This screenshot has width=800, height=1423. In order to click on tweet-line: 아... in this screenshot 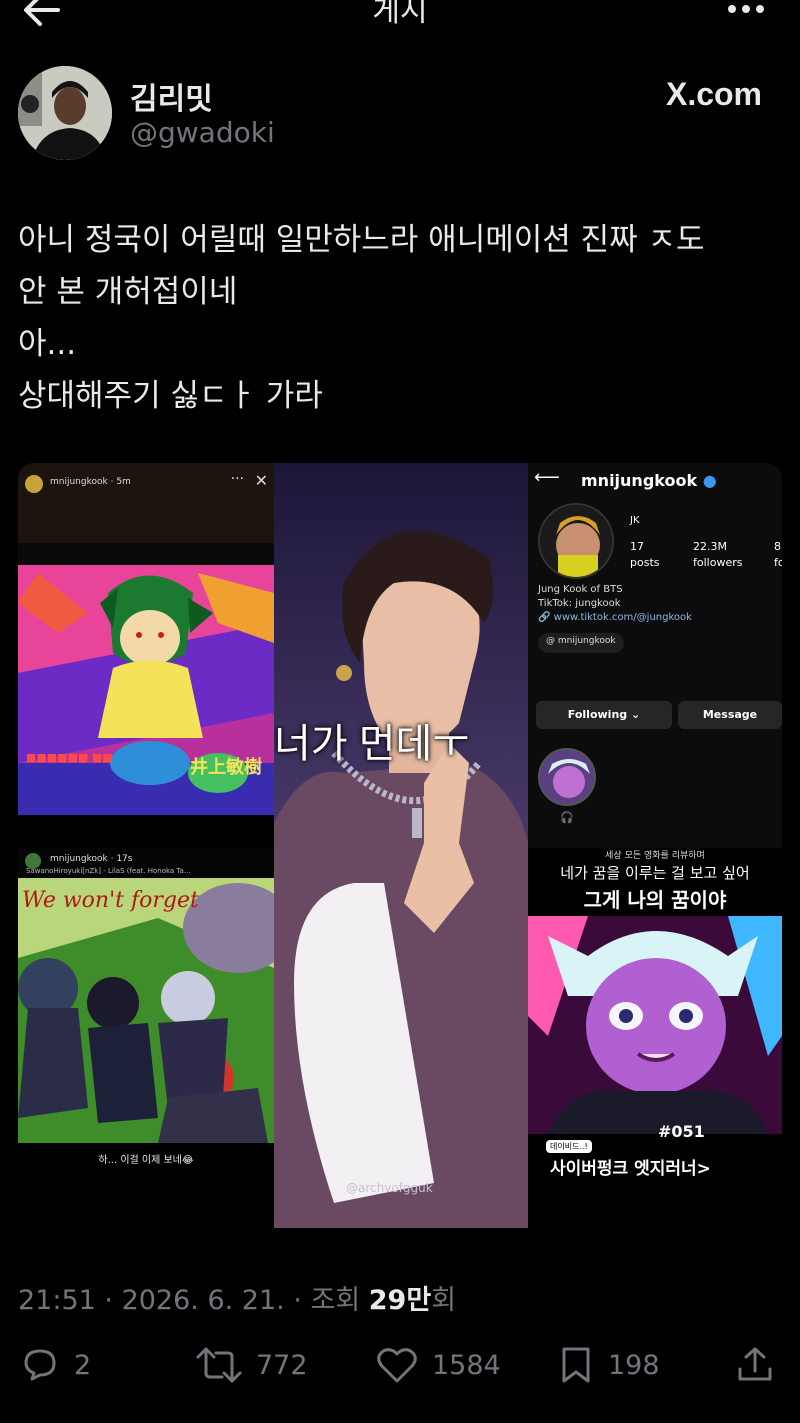, I will do `click(47, 344)`.